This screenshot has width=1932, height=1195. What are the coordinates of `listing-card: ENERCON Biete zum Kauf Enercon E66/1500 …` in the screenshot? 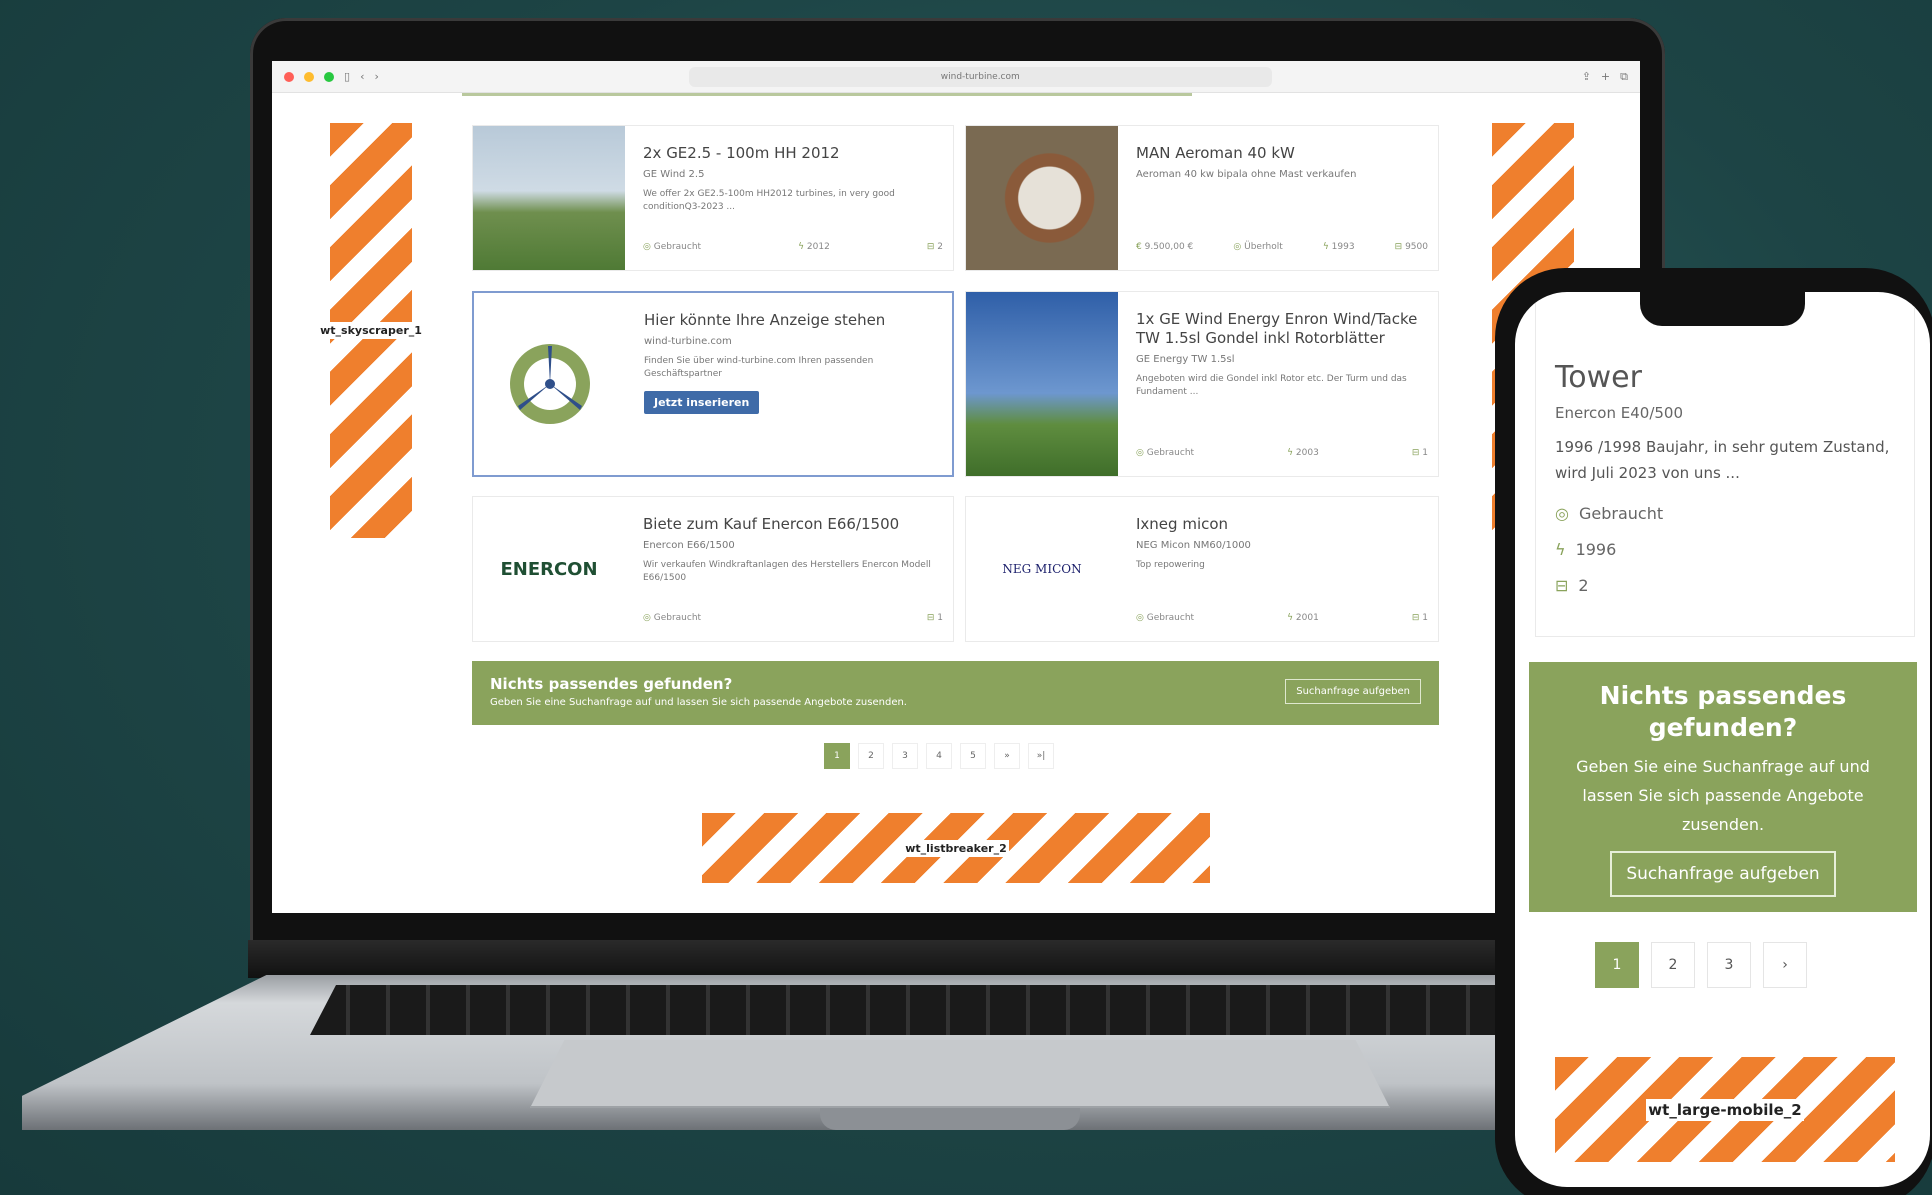 It's located at (713, 569).